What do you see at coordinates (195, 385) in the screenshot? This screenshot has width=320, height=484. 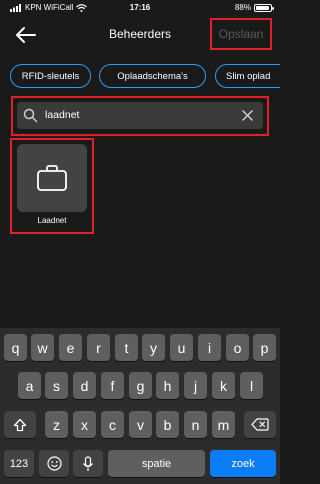 I see `key-j: j` at bounding box center [195, 385].